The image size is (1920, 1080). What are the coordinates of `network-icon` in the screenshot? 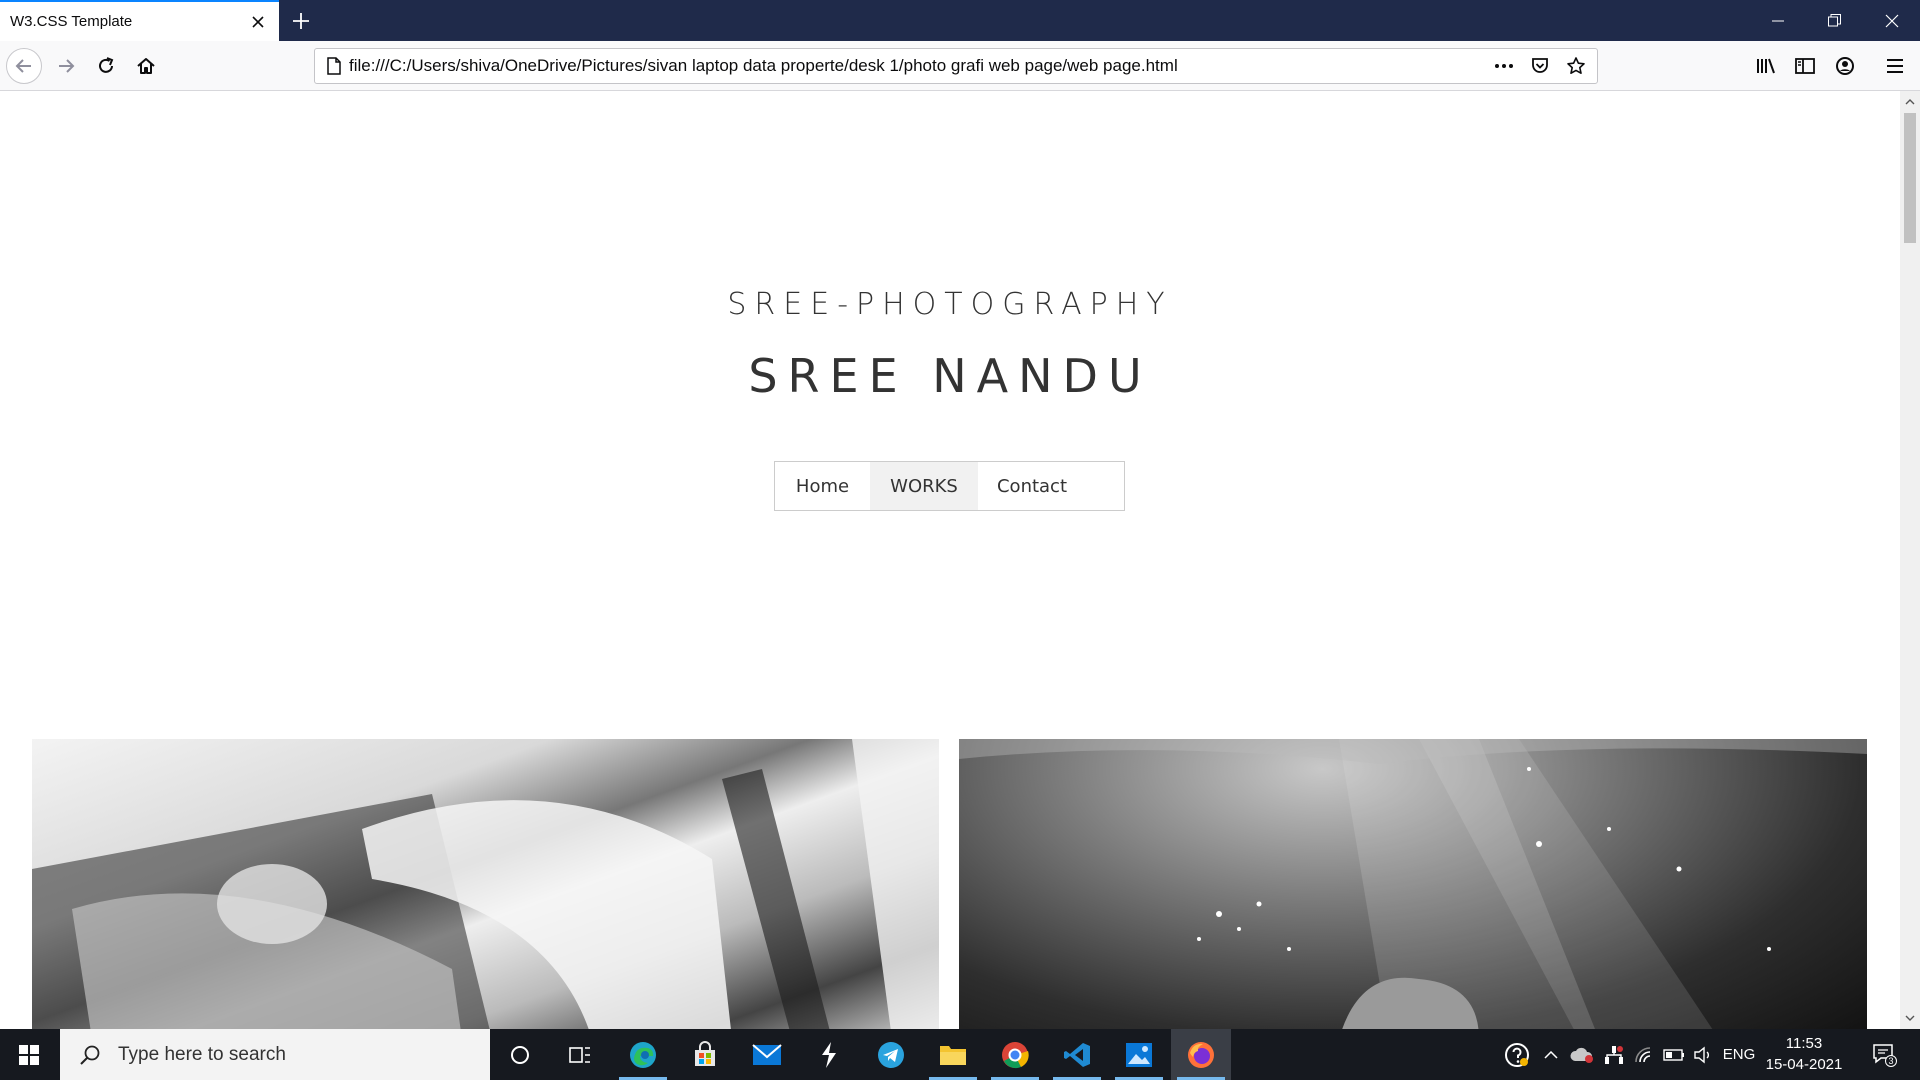 It's located at (1614, 1054).